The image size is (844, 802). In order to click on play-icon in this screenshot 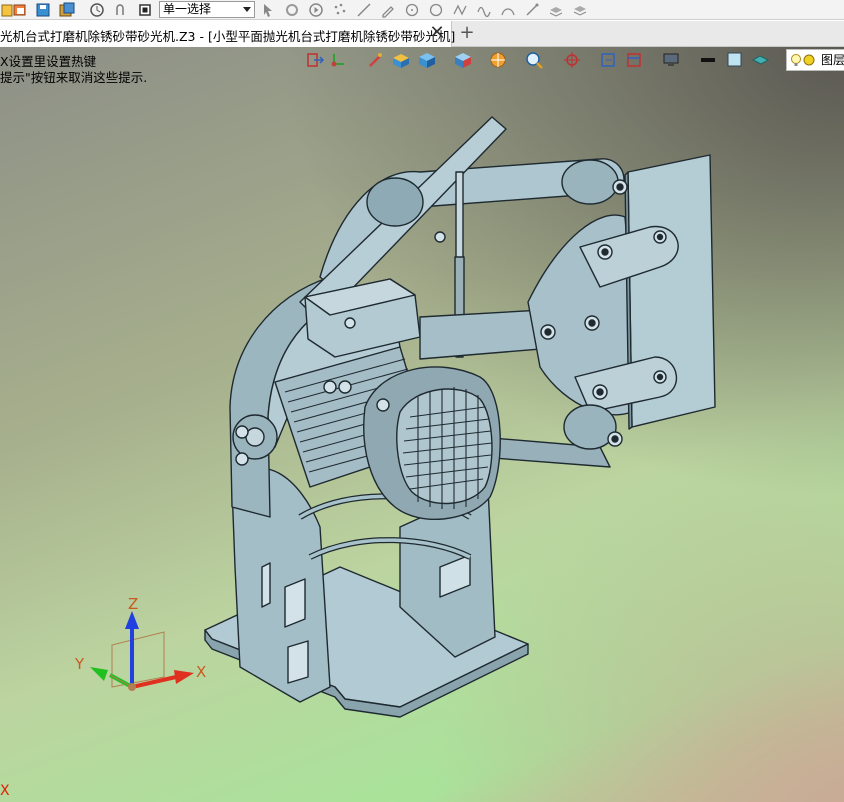, I will do `click(316, 10)`.